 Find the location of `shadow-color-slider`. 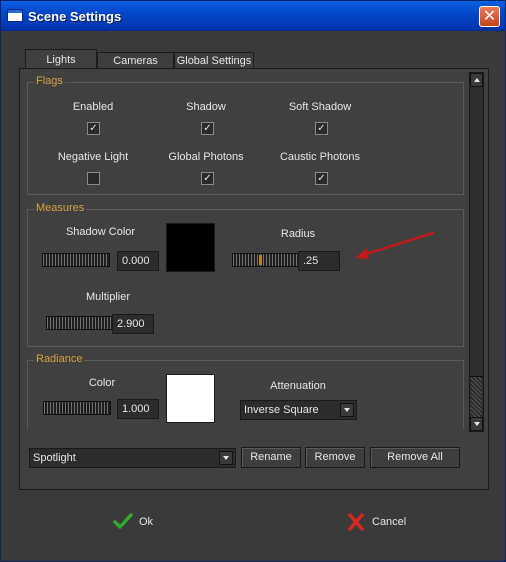

shadow-color-slider is located at coordinates (76, 260).